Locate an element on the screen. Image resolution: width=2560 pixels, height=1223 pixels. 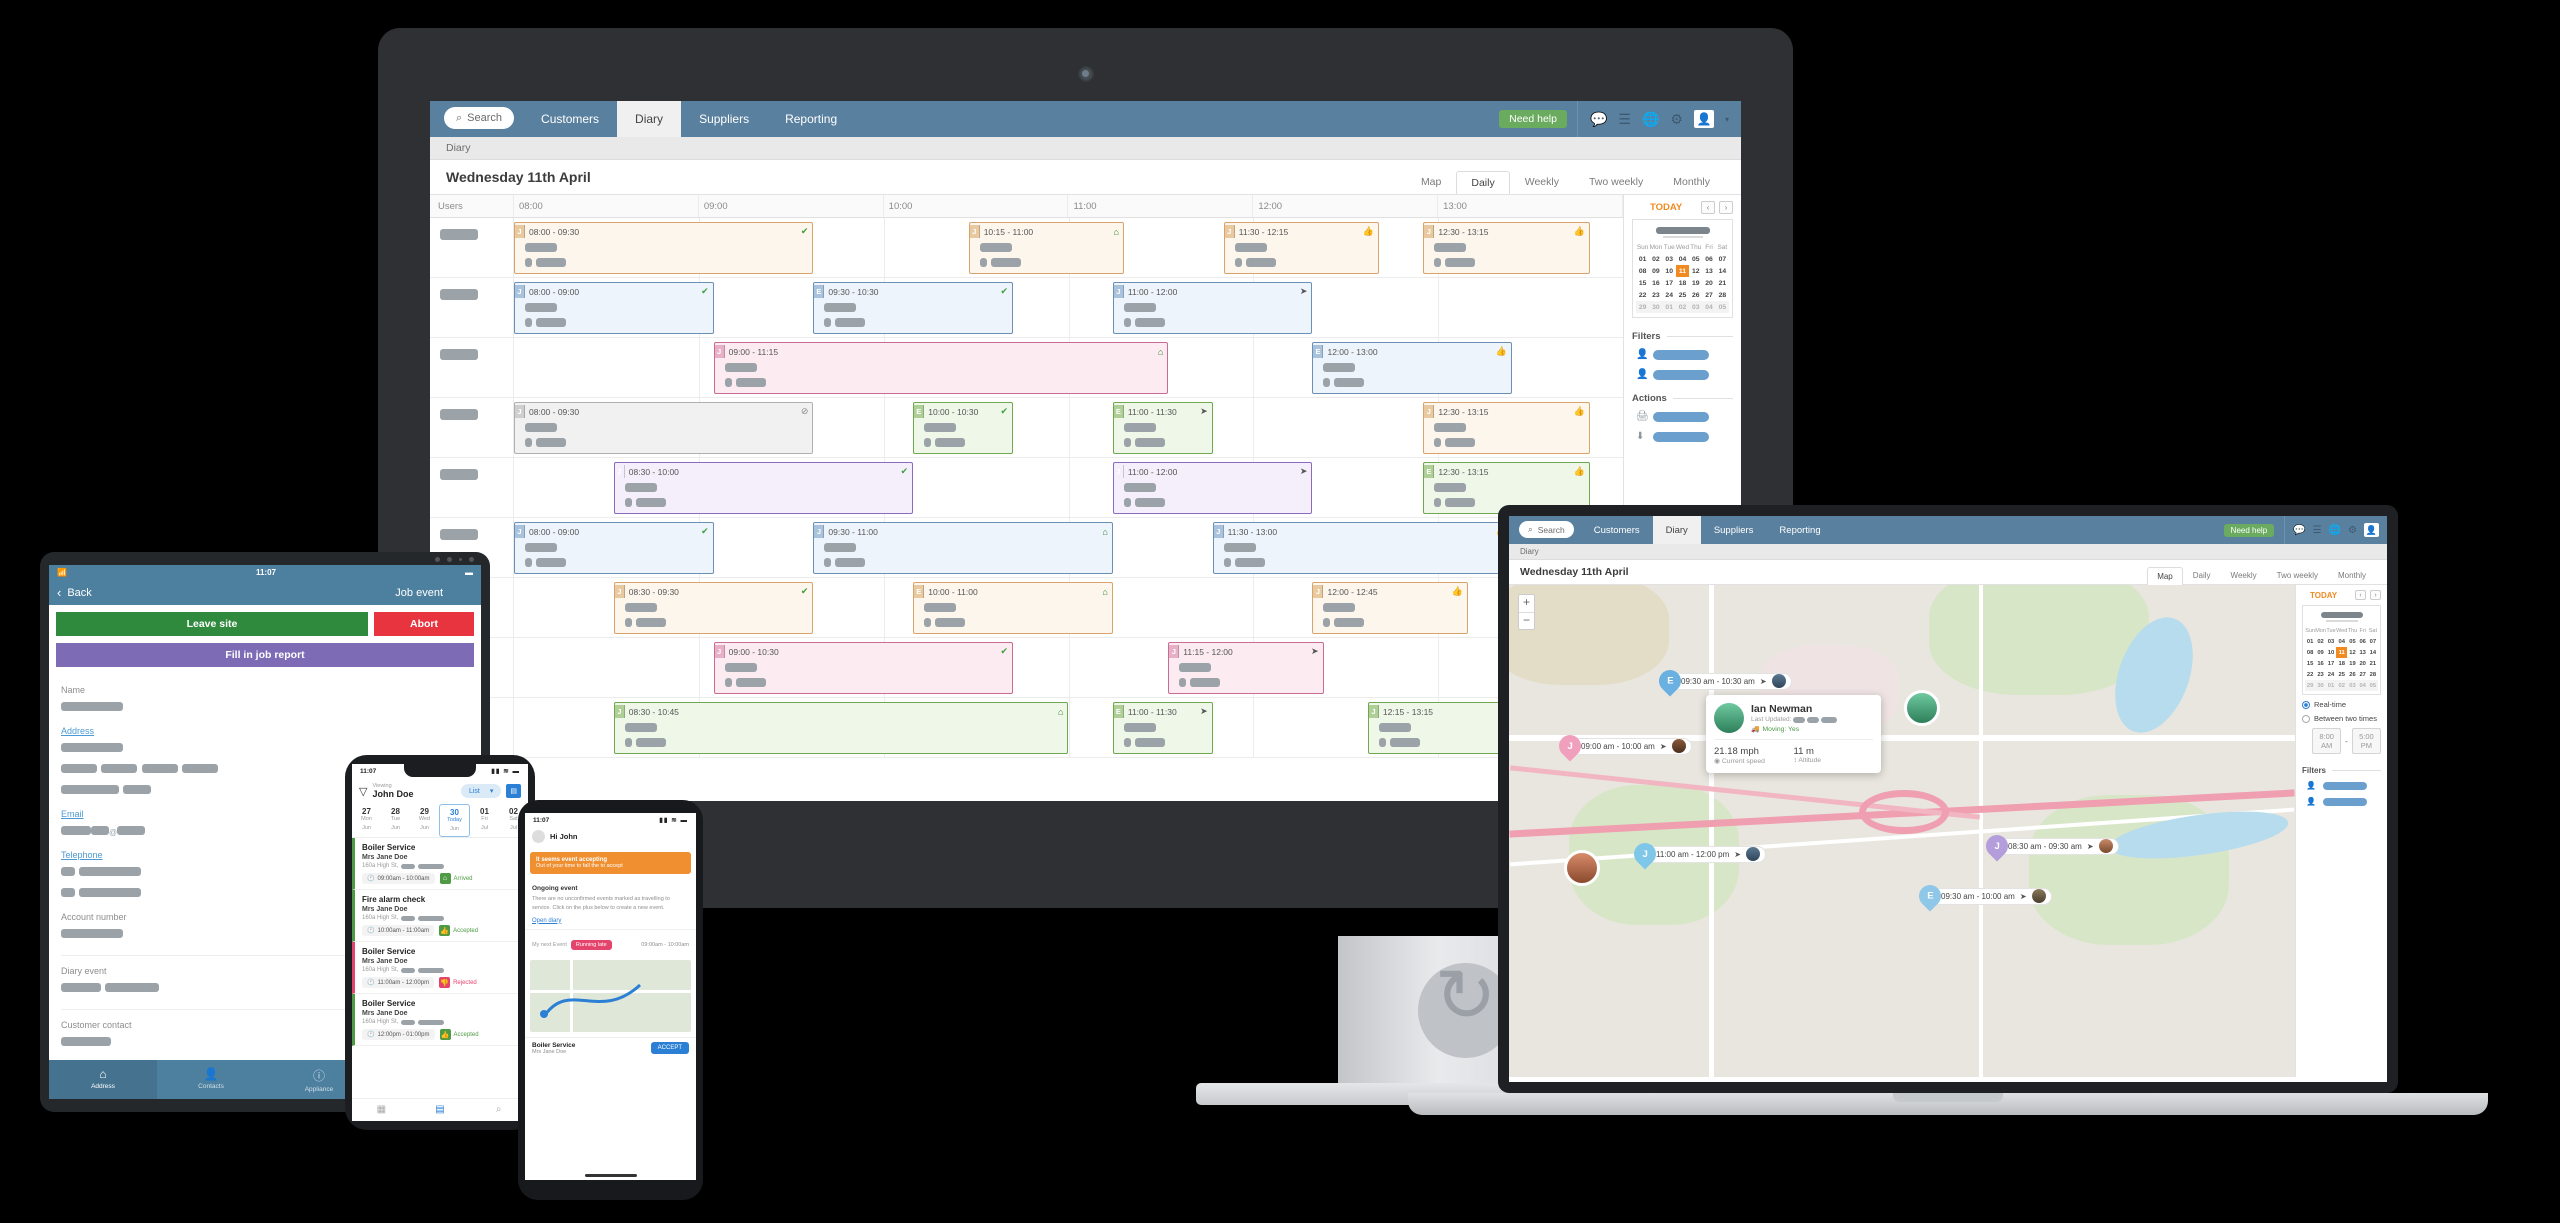
avatar is located at coordinates (1582, 868).